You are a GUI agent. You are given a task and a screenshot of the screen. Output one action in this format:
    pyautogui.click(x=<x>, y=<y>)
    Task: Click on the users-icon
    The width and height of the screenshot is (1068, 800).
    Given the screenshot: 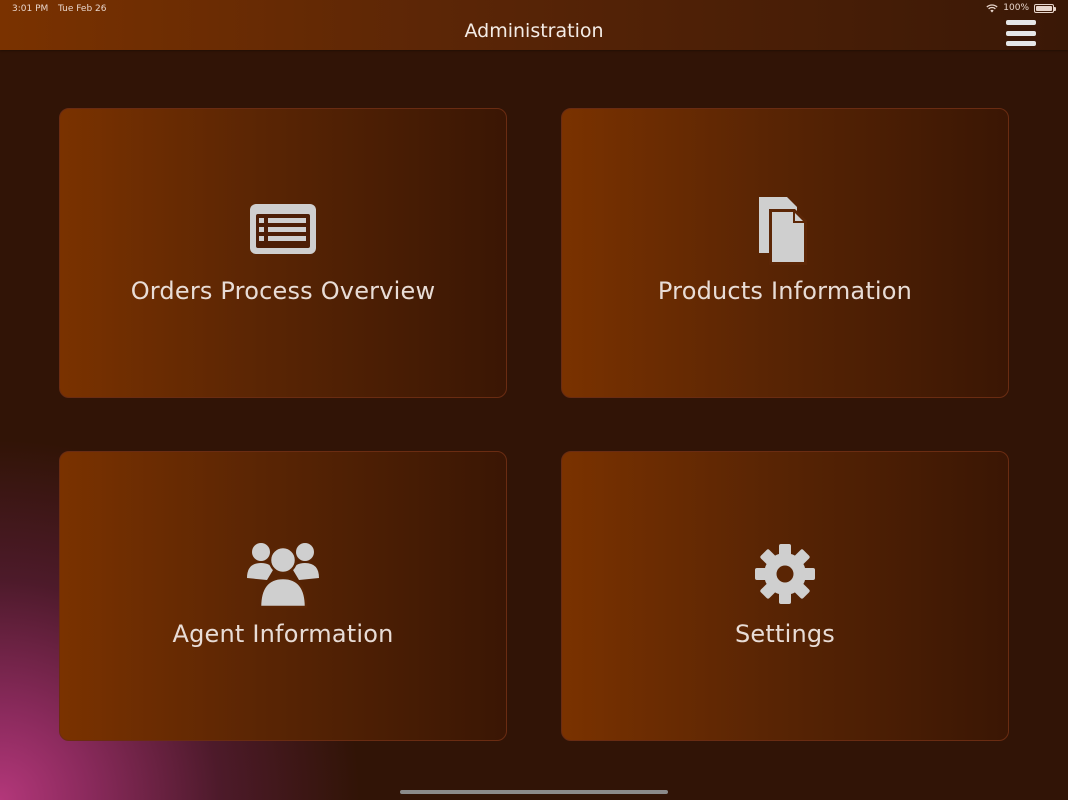 What is the action you would take?
    pyautogui.click(x=283, y=574)
    